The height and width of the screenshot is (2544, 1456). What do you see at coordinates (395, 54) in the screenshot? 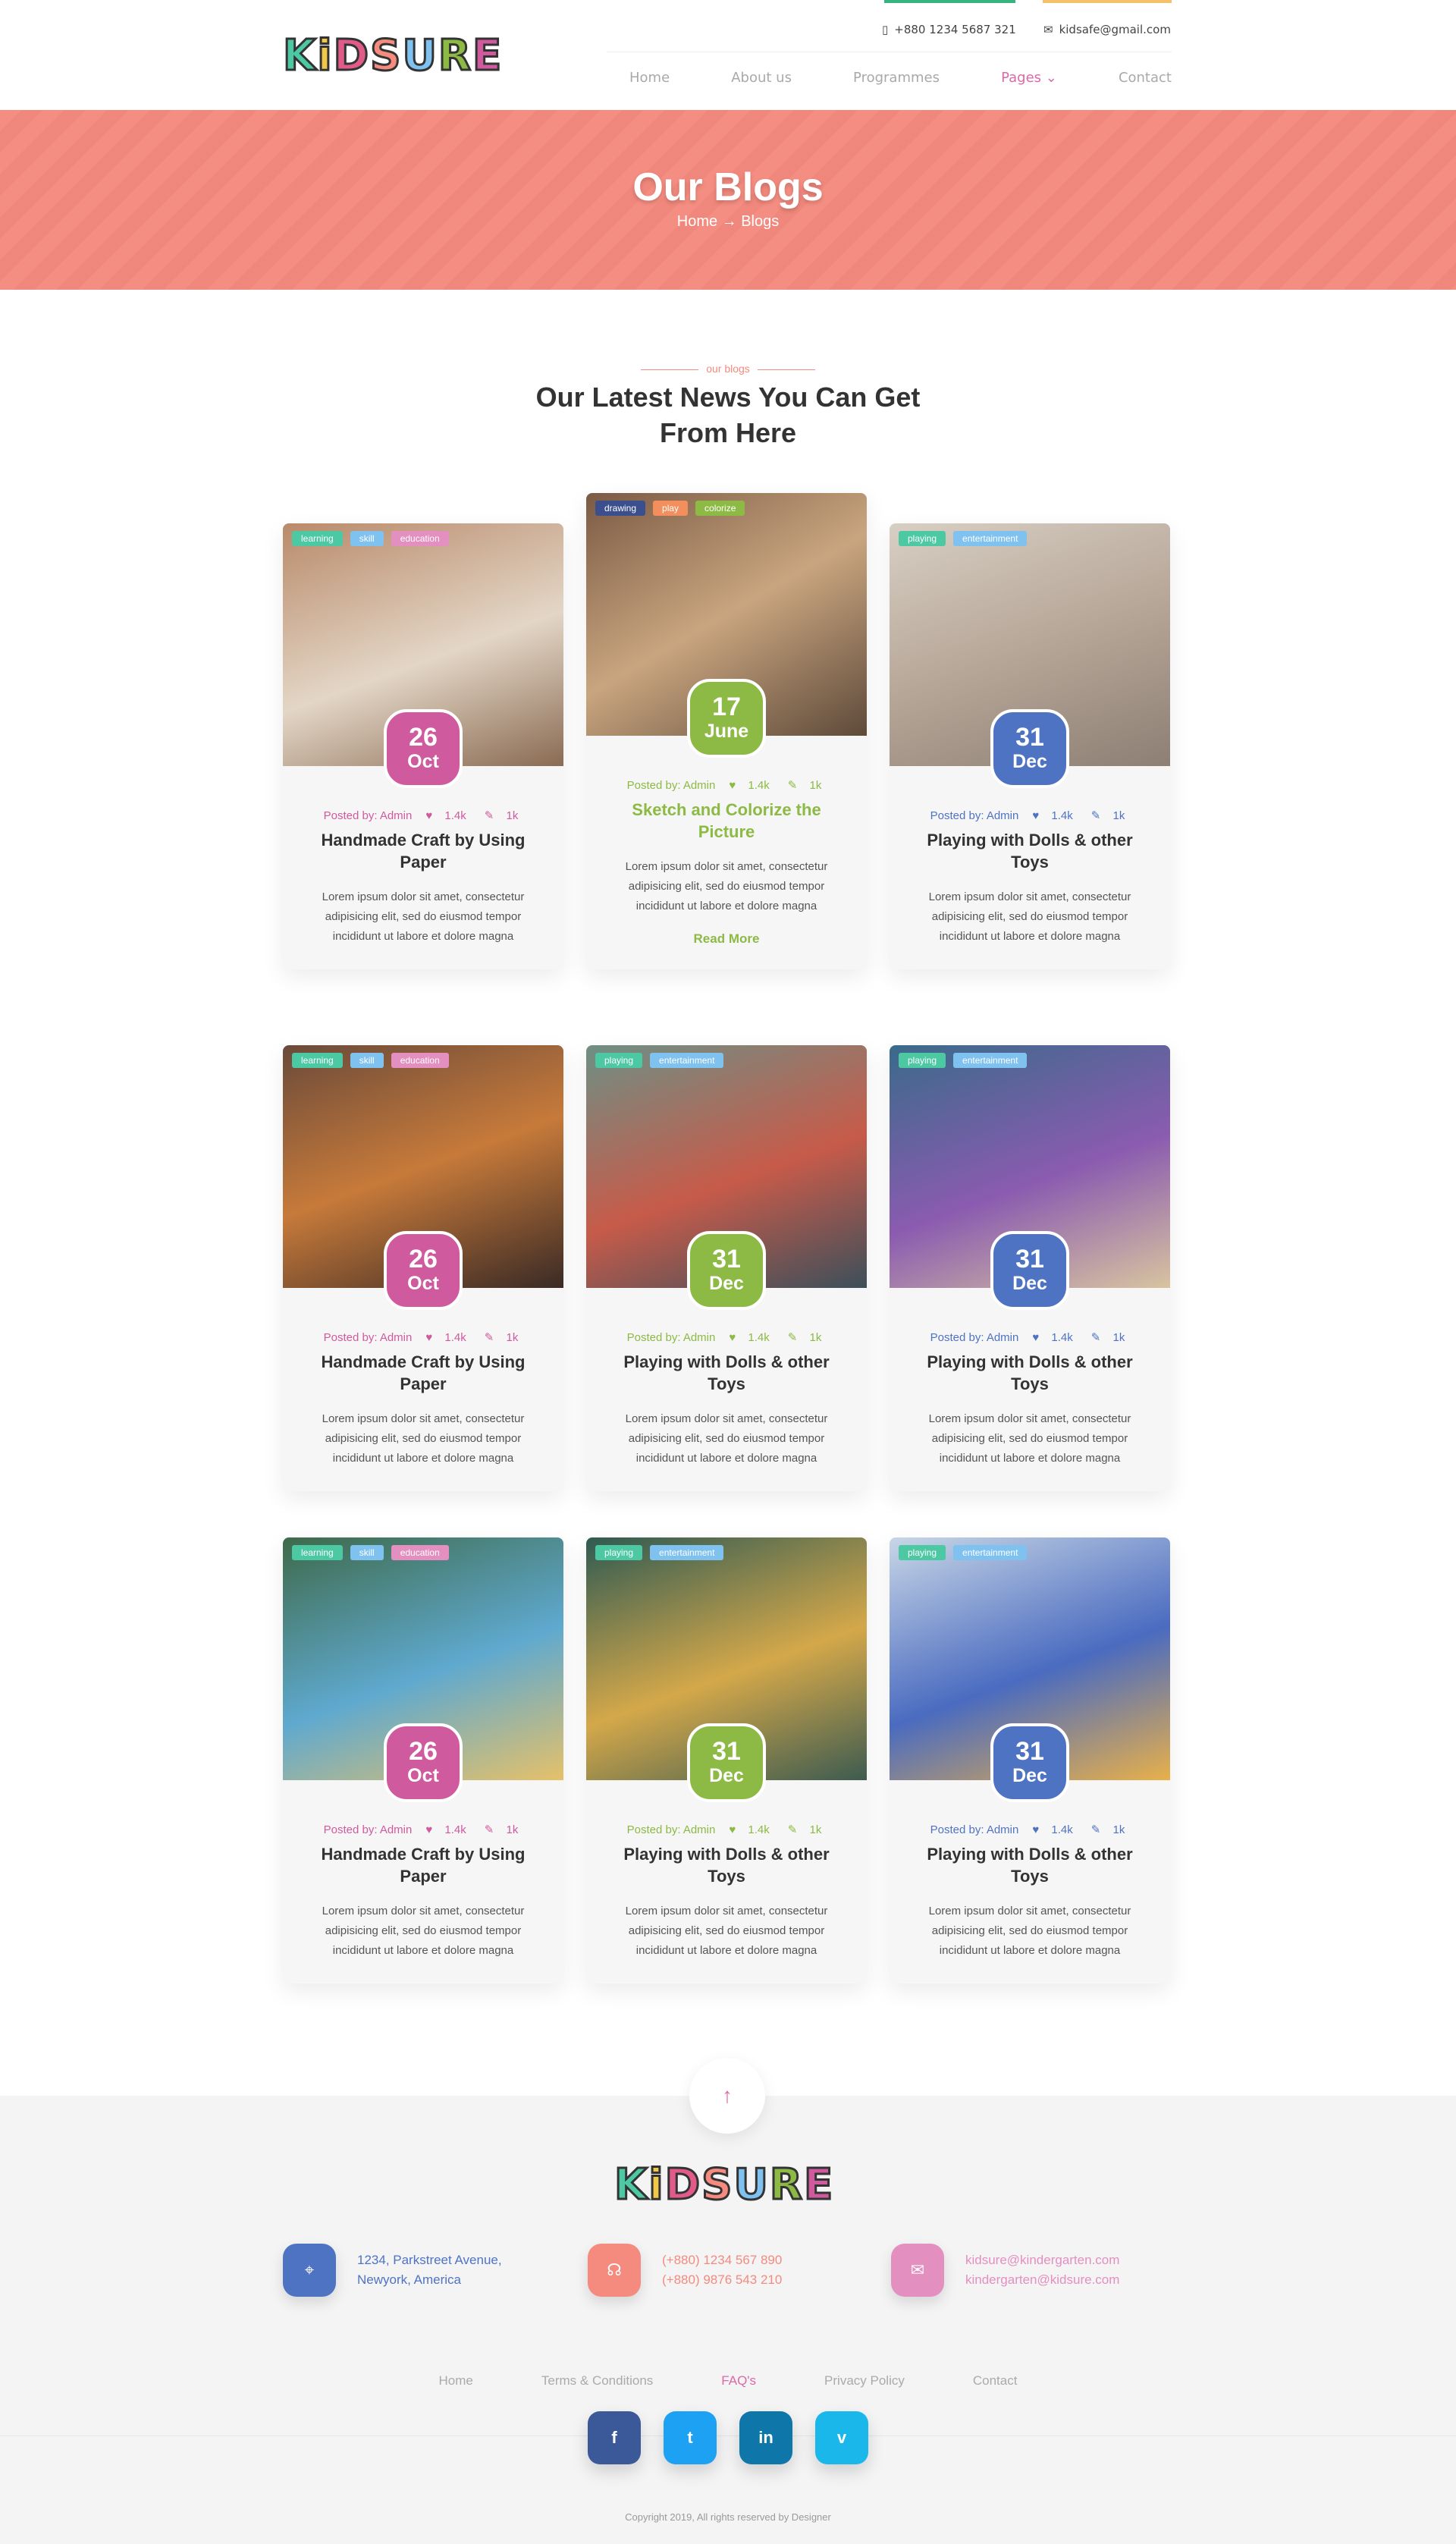
I see `kidsure-logo: KiDSURE` at bounding box center [395, 54].